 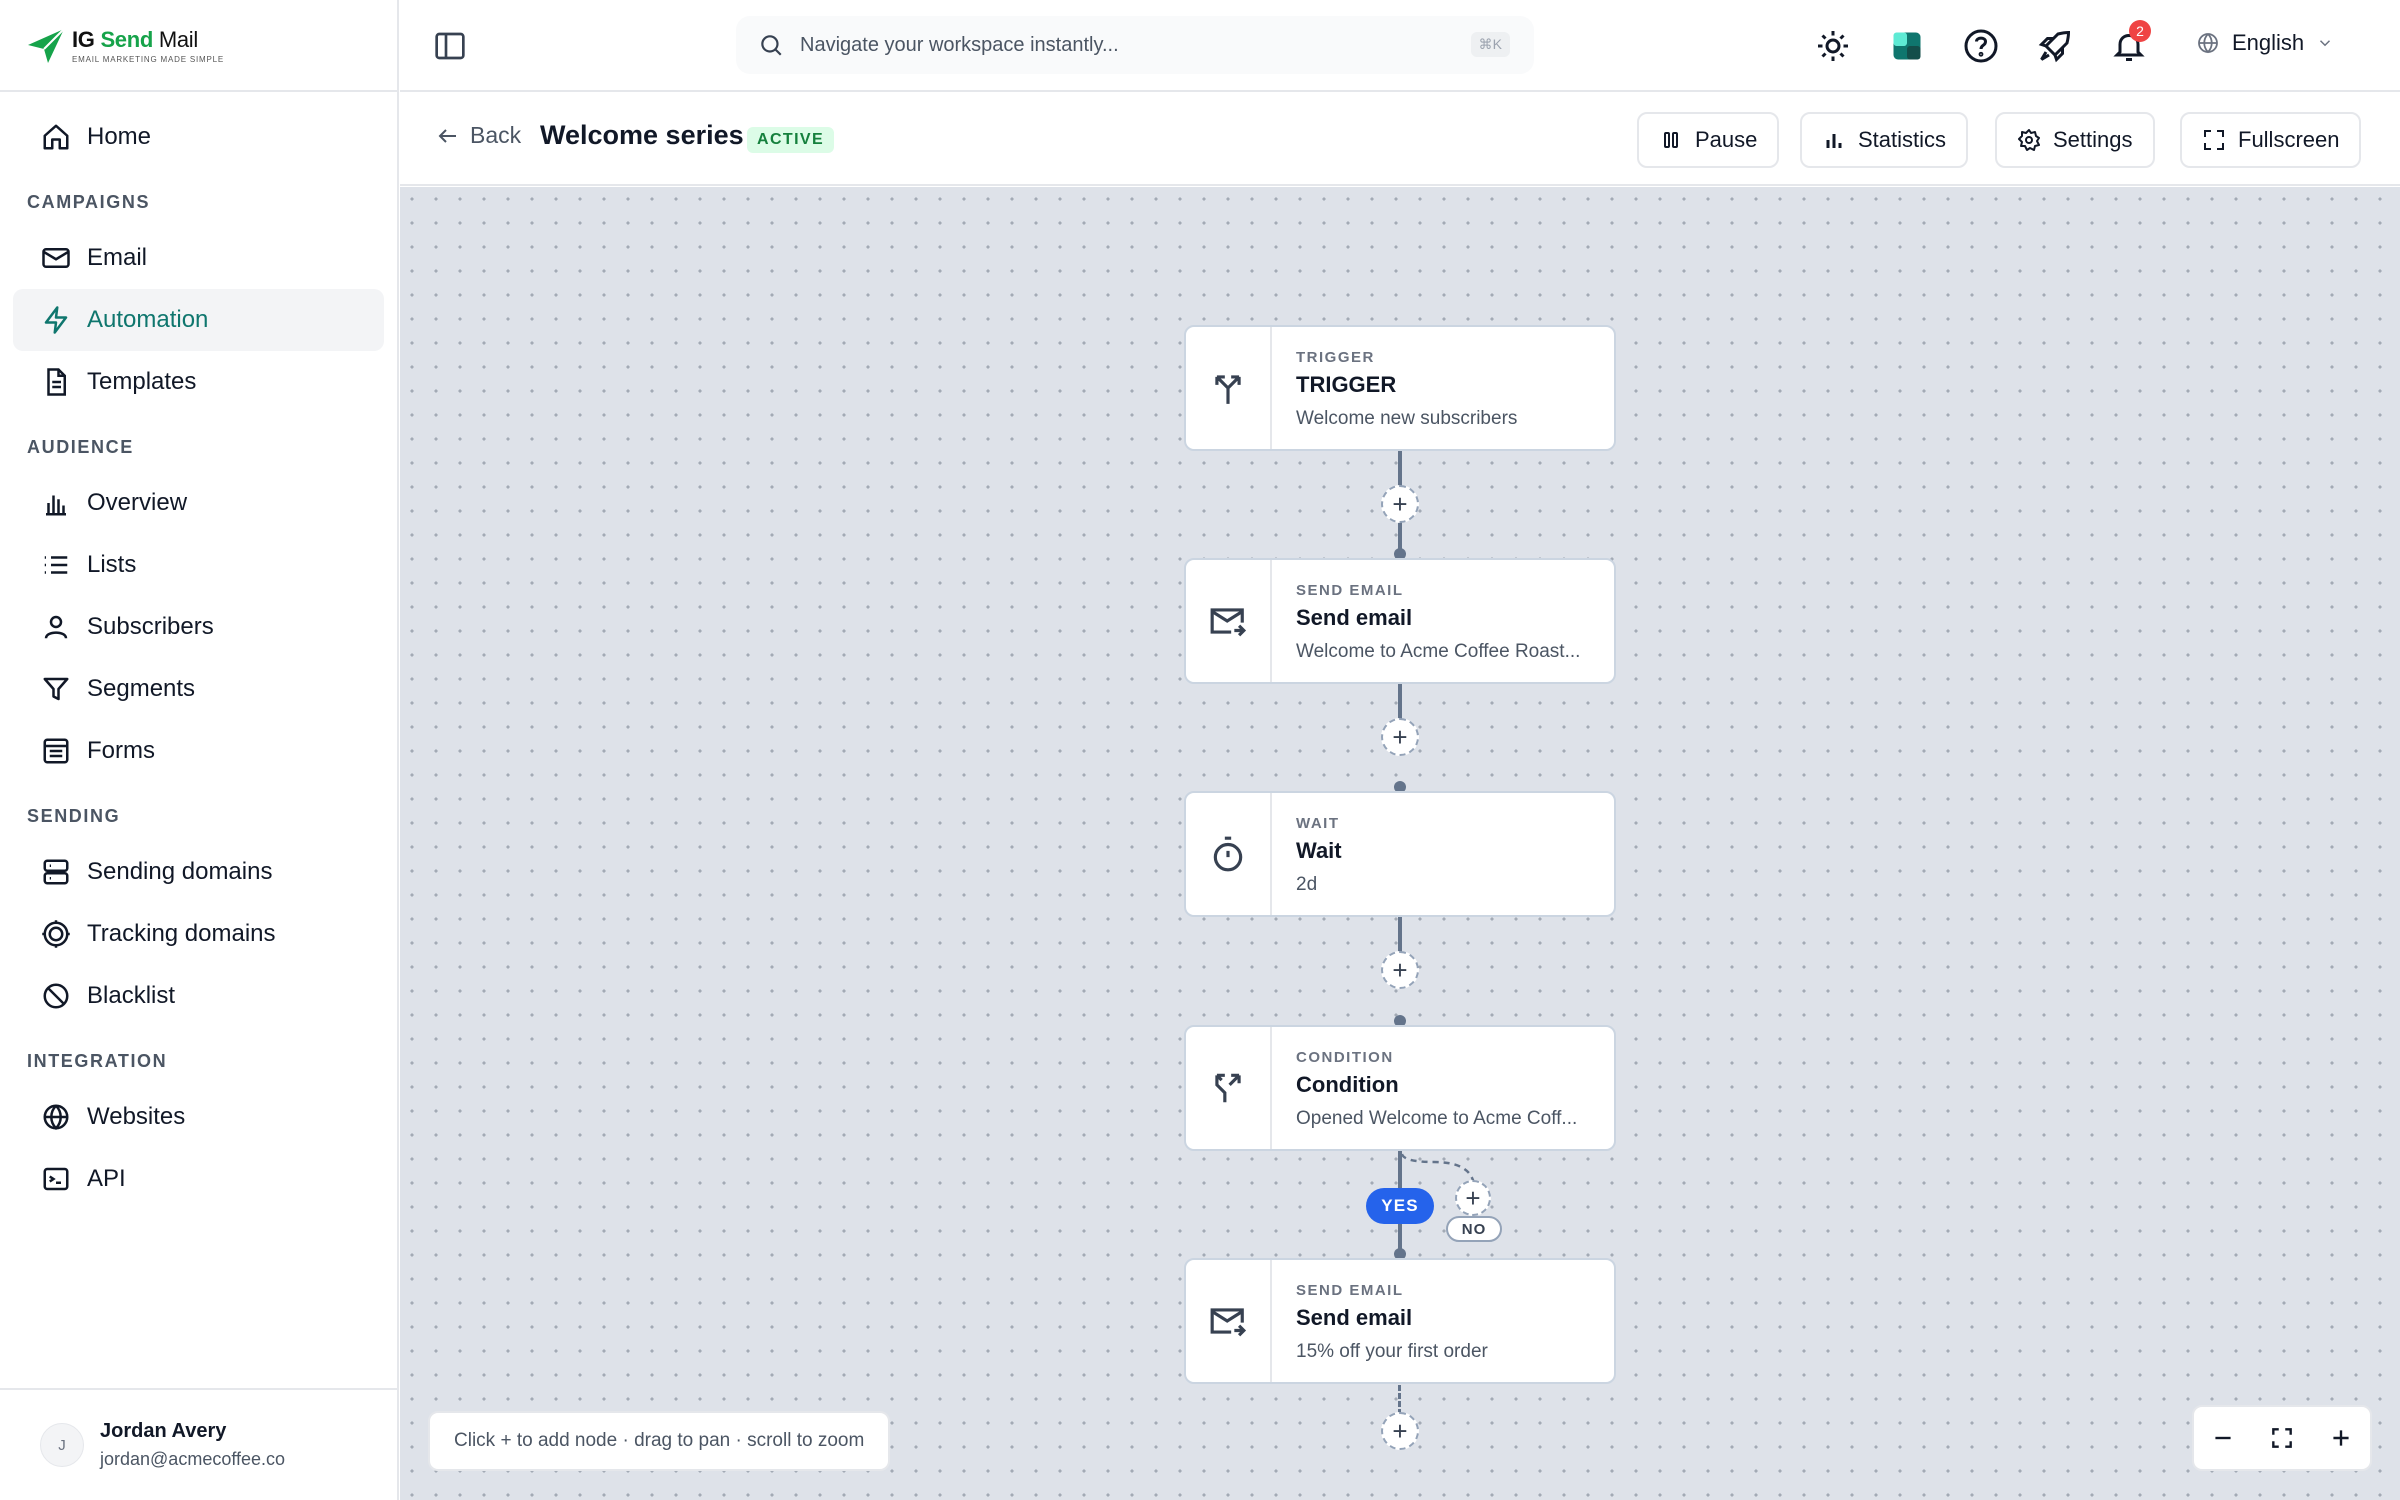 I want to click on sidebar-item-sending-domains: Sending domains, so click(x=198, y=872).